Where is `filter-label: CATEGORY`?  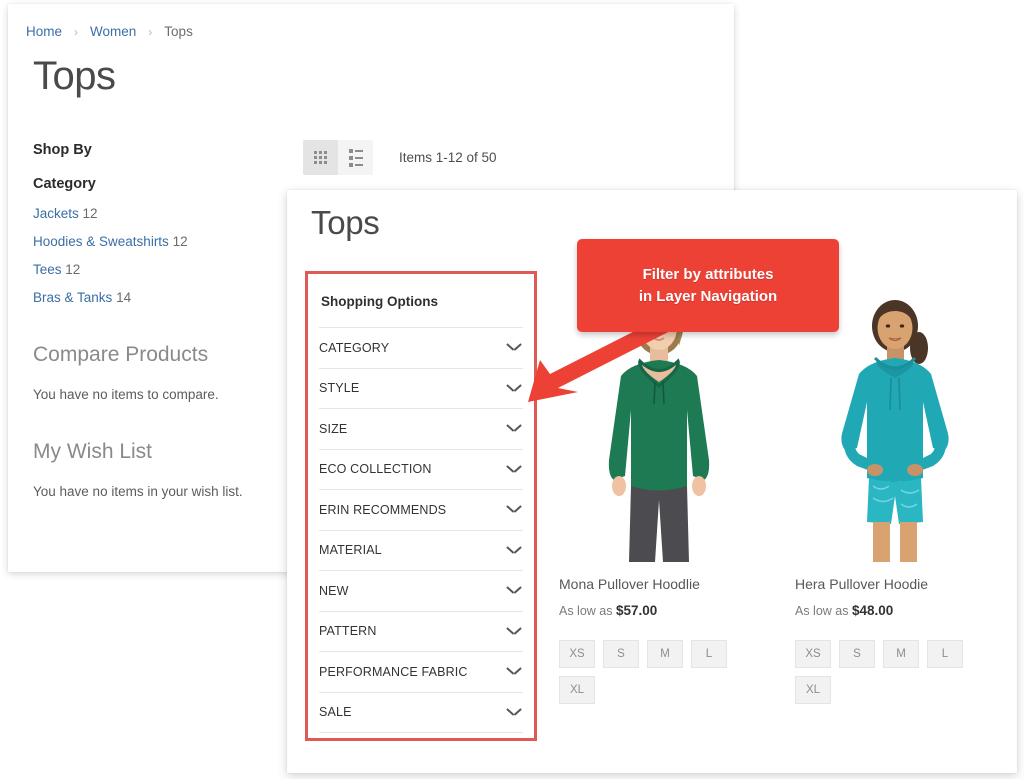
filter-label: CATEGORY is located at coordinates (354, 347).